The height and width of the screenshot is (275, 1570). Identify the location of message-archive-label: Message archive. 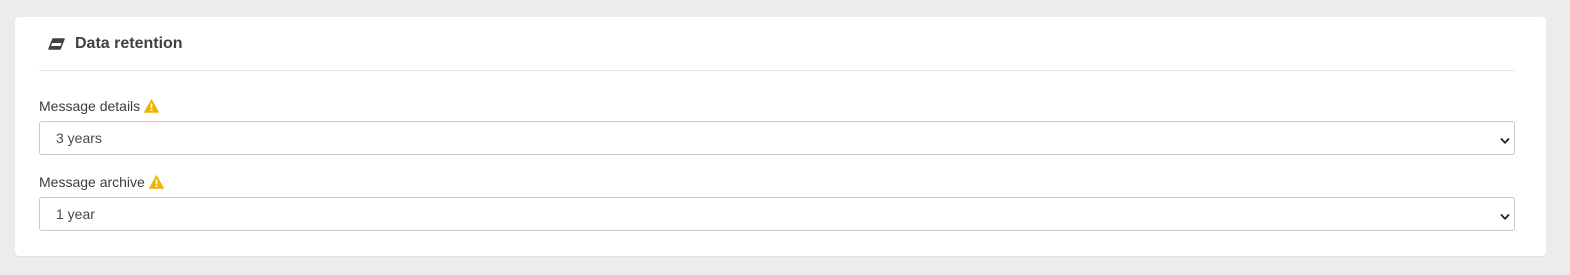
(777, 182).